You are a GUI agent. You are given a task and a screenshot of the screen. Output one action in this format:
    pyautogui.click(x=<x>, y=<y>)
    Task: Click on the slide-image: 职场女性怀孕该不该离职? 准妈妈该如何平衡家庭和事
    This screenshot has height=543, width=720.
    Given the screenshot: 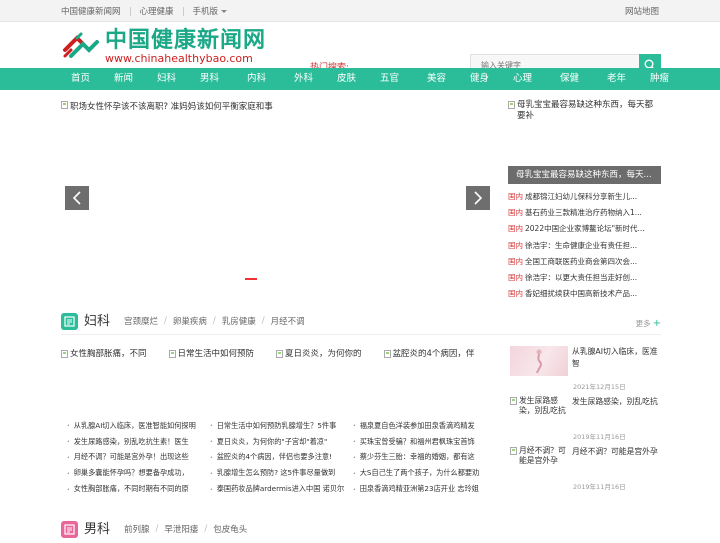 What is the action you would take?
    pyautogui.click(x=276, y=106)
    